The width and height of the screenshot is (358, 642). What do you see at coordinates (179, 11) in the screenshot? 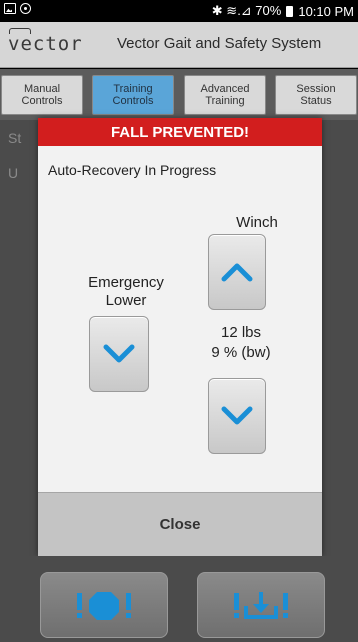
I see `status-bar: ✱ ≋.⊿ 70% 10:10 PM` at bounding box center [179, 11].